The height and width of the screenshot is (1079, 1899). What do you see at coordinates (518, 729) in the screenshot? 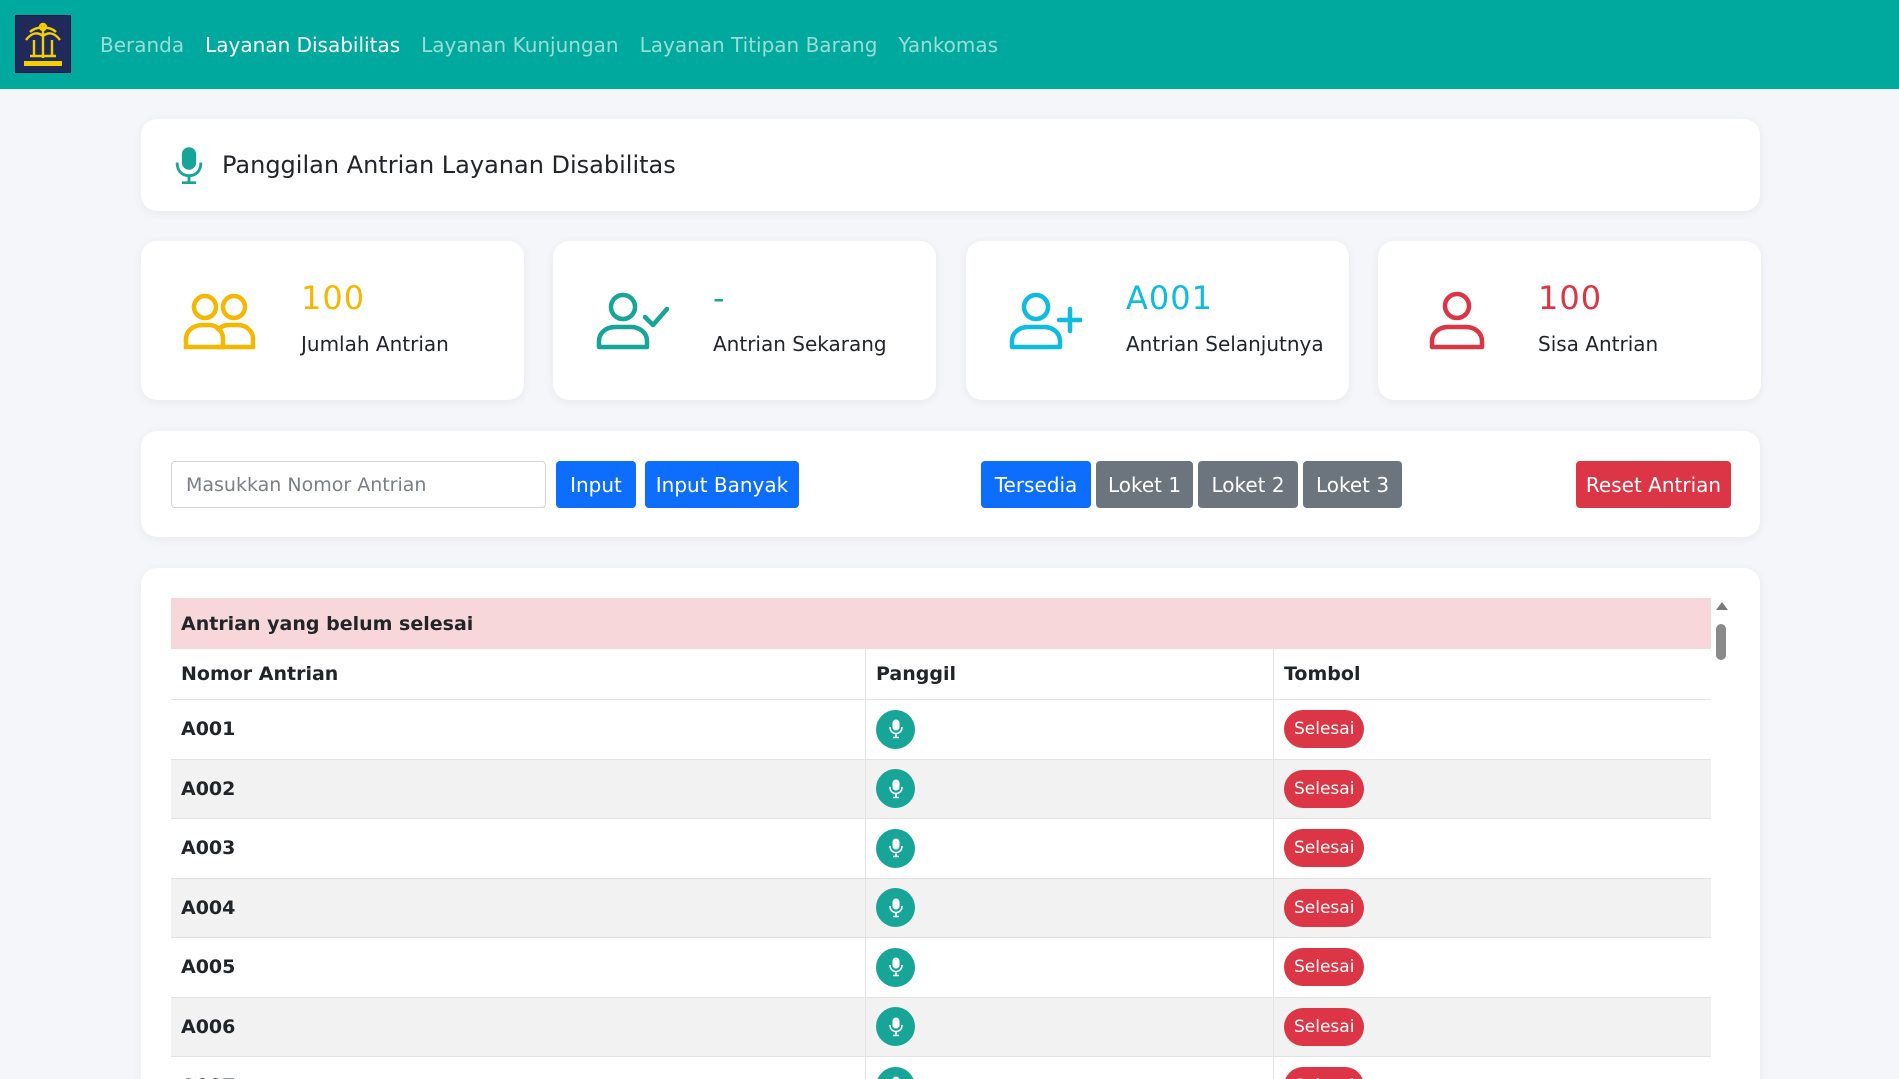
I see `queue-number: A001` at bounding box center [518, 729].